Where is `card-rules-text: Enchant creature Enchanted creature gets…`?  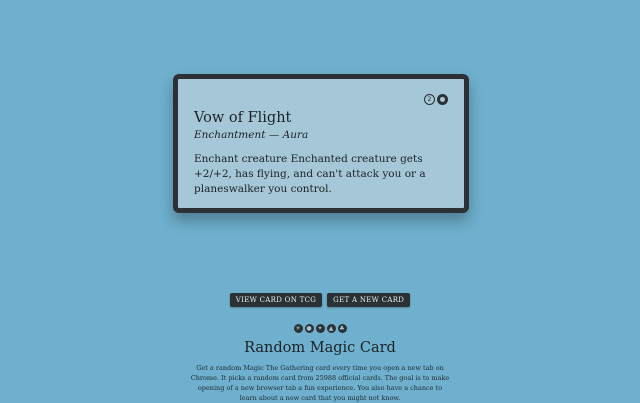 card-rules-text: Enchant creature Enchanted creature gets… is located at coordinates (310, 174).